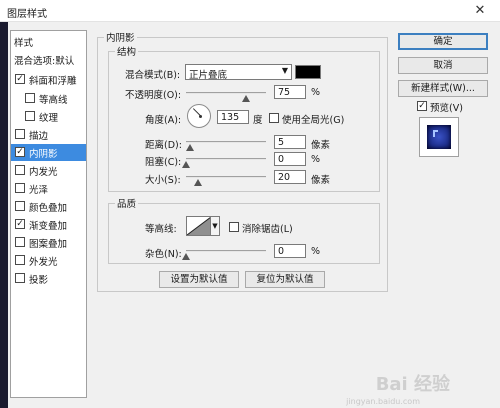 This screenshot has height=408, width=500. What do you see at coordinates (198, 182) in the screenshot?
I see `size-slider-thumb` at bounding box center [198, 182].